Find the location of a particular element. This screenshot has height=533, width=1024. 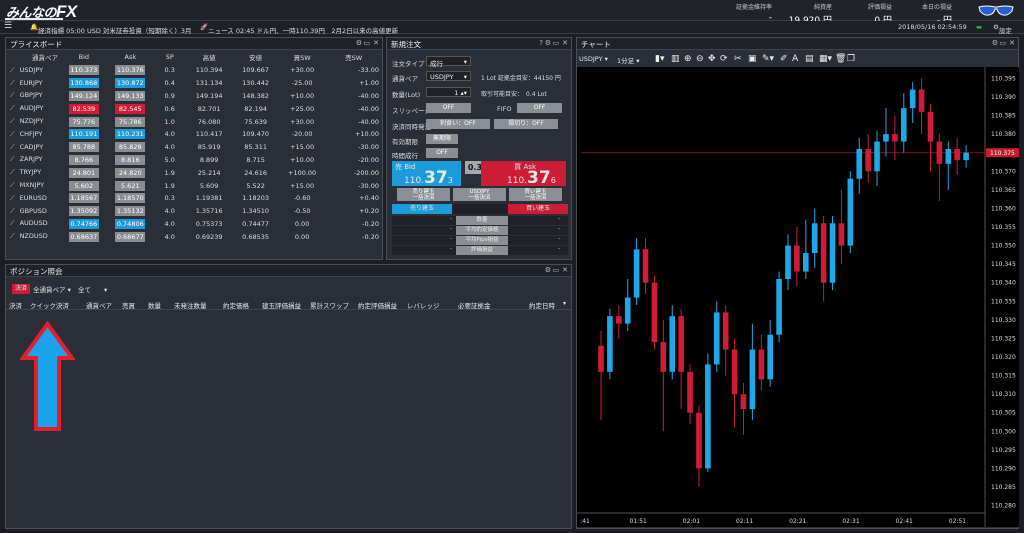

ask-cell: 82.545 is located at coordinates (130, 108).